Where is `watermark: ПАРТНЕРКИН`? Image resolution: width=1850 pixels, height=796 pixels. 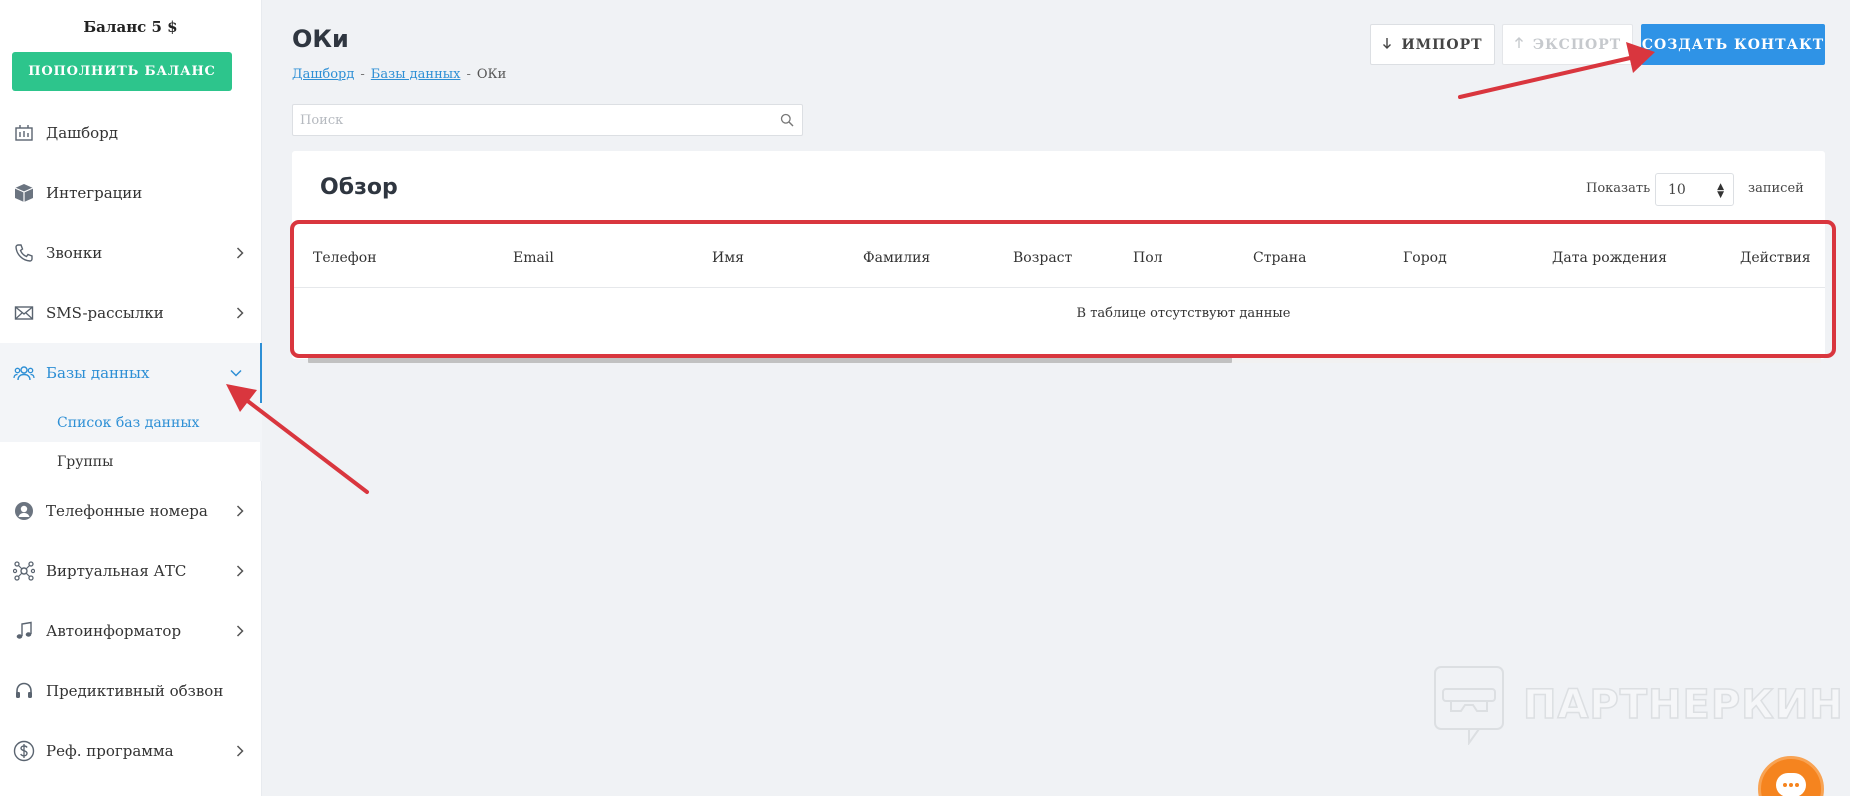 watermark: ПАРТНЕРКИН is located at coordinates (1638, 705).